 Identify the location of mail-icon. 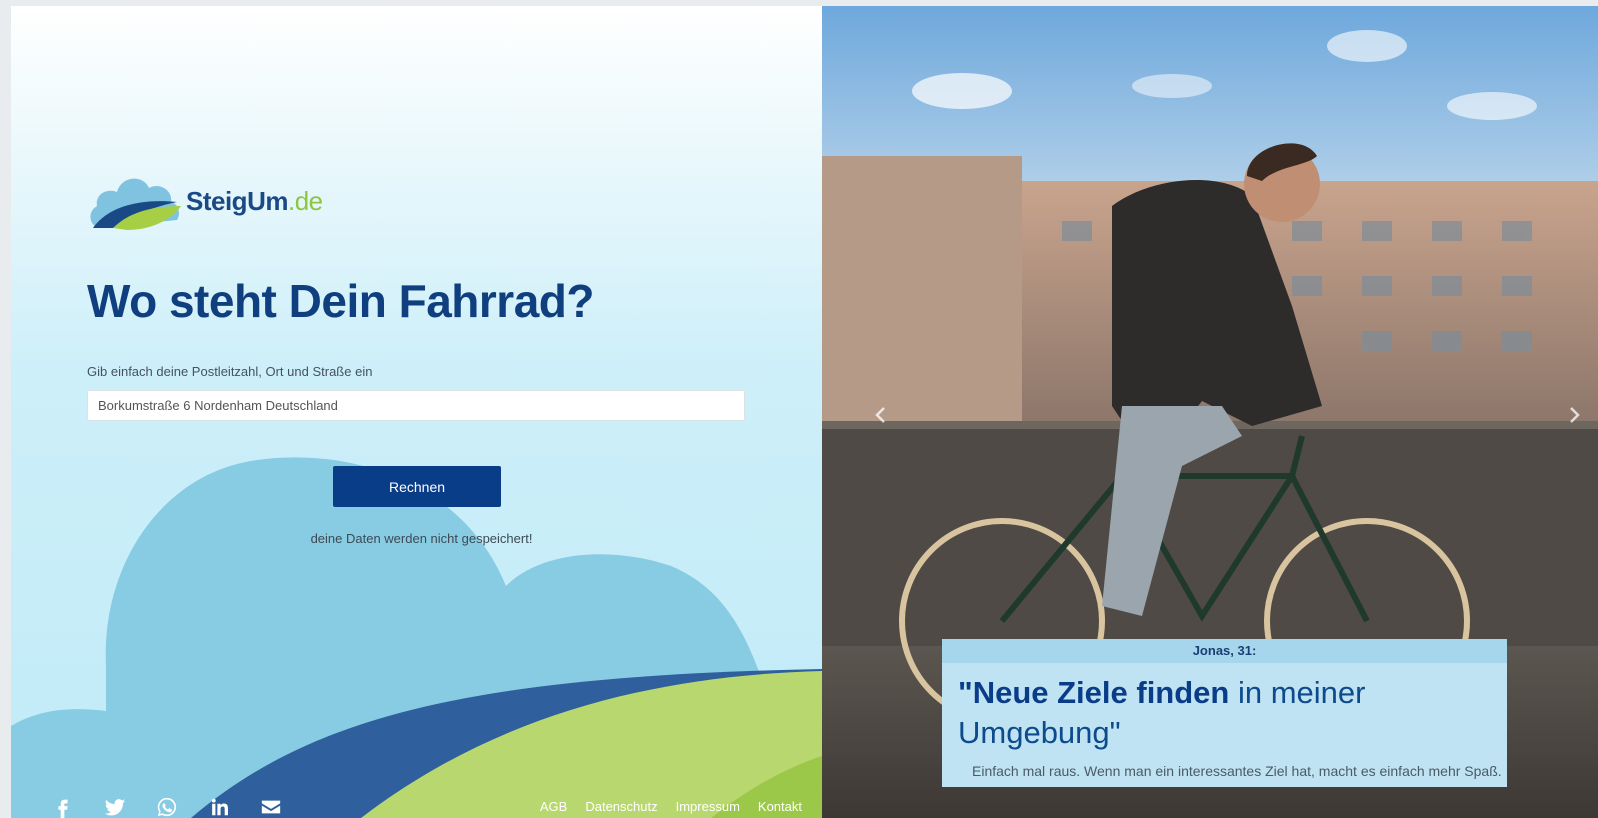
(271, 806).